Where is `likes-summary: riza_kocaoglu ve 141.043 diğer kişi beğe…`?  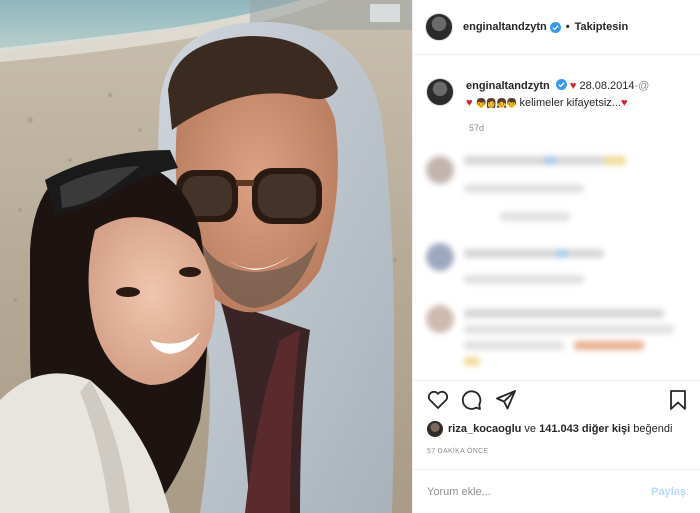 likes-summary: riza_kocaoglu ve 141.043 diğer kişi beğe… is located at coordinates (549, 429).